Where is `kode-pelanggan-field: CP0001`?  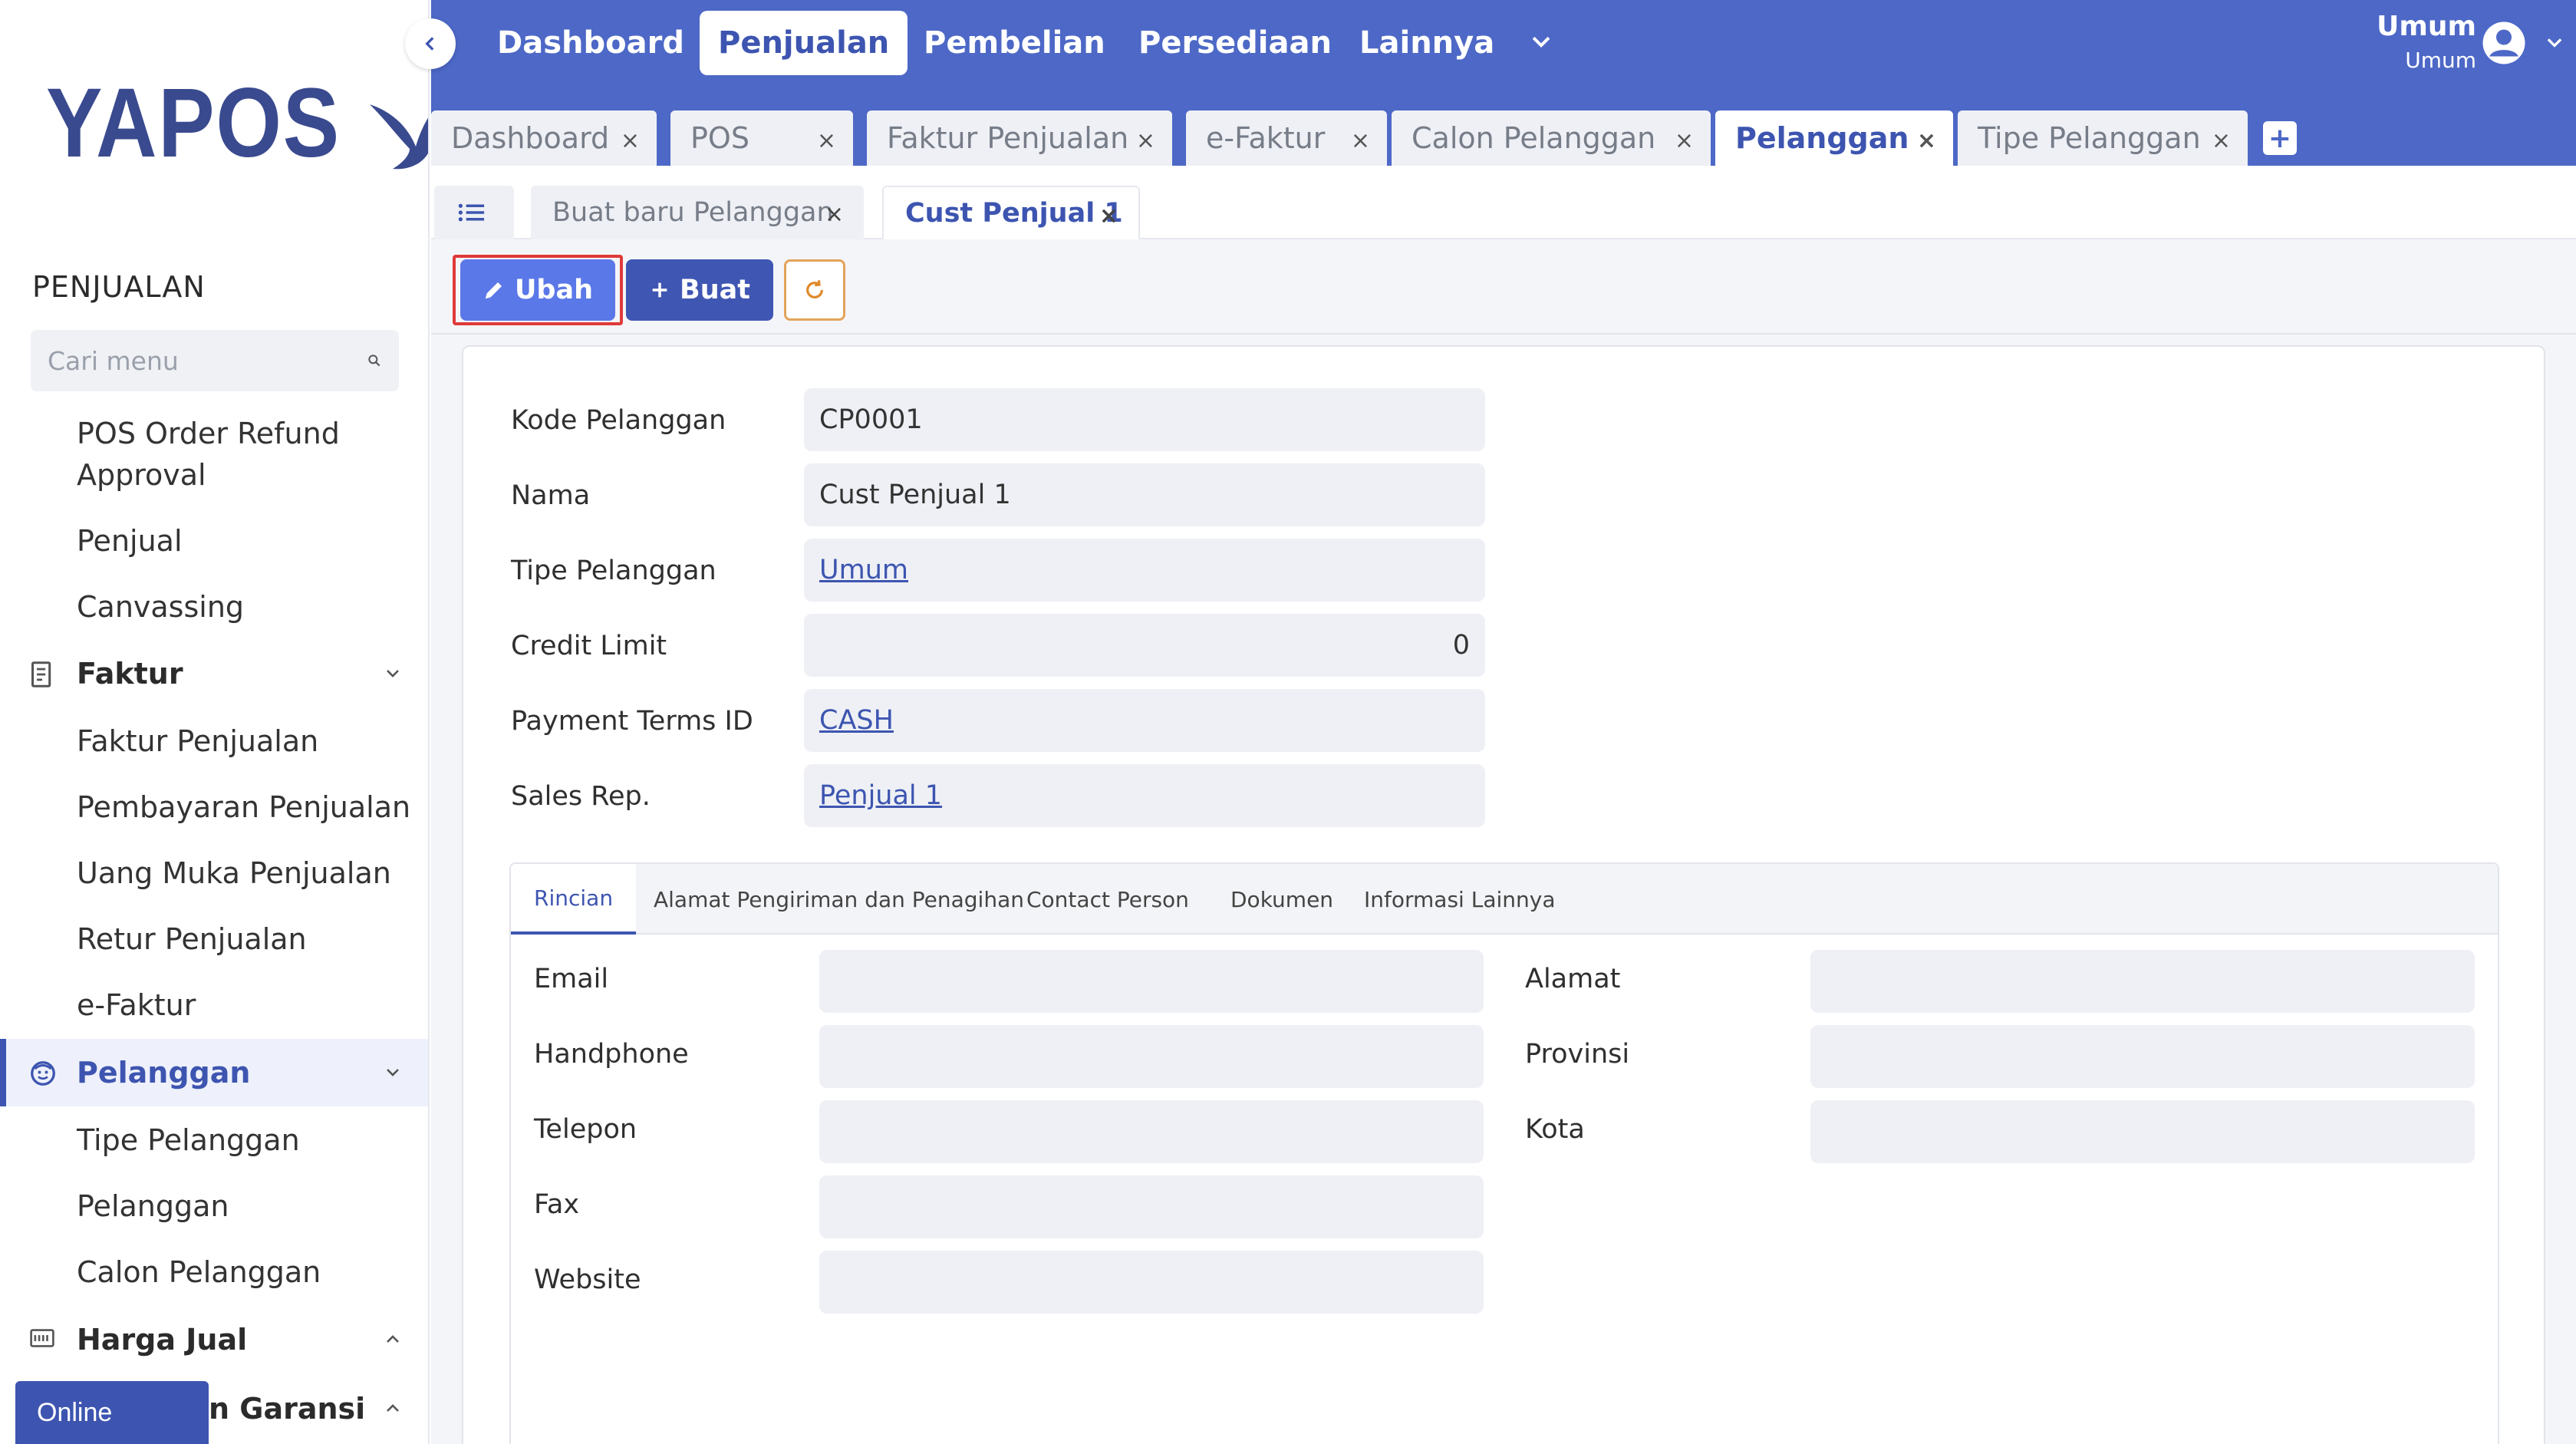
kode-pelanggan-field: CP0001 is located at coordinates (1144, 420).